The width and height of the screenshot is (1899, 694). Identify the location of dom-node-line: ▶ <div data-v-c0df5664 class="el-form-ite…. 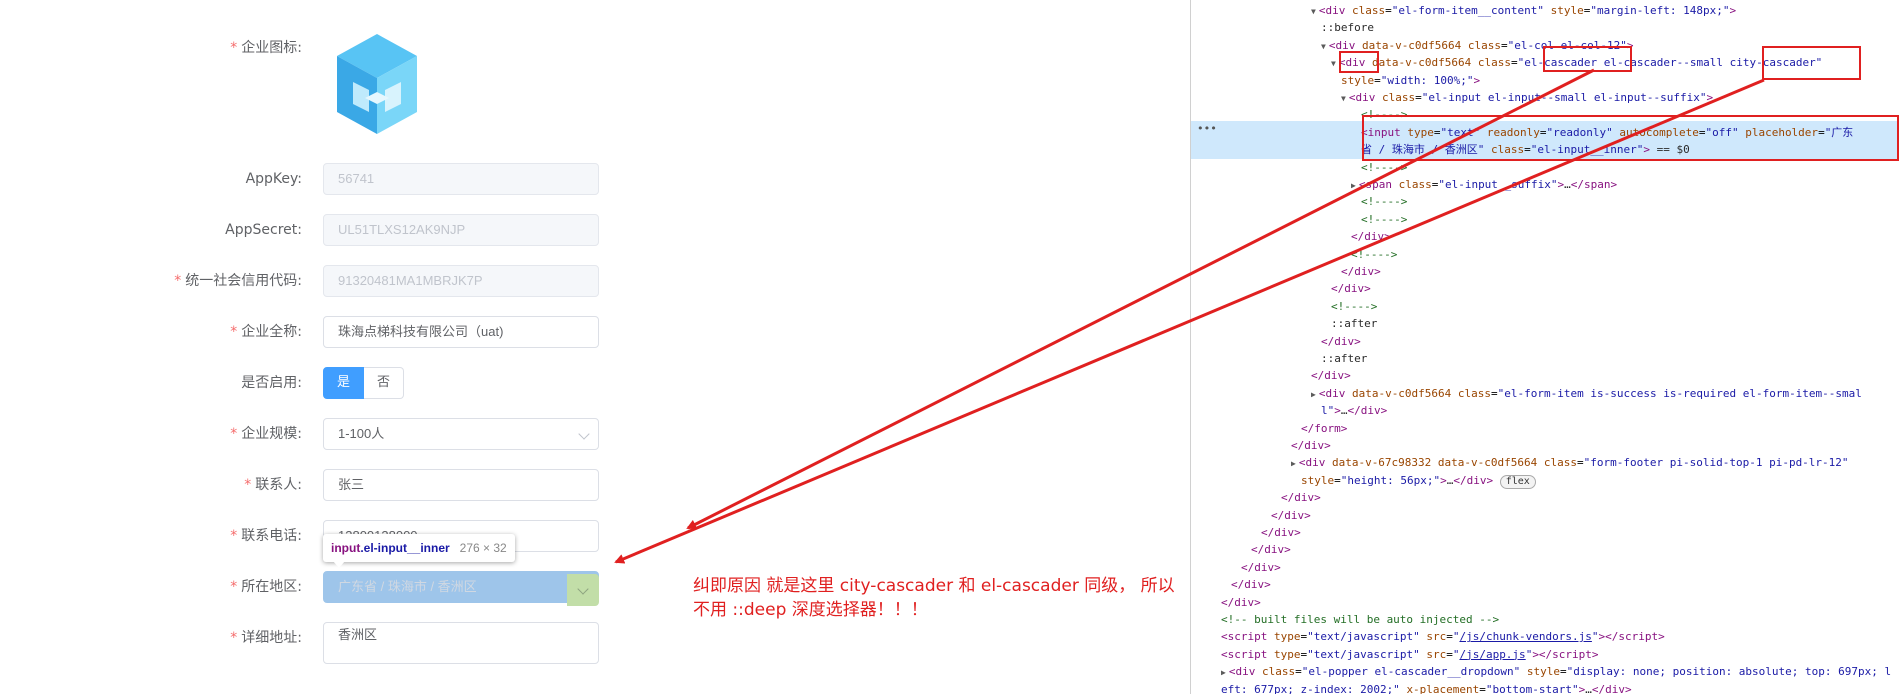
(1586, 393).